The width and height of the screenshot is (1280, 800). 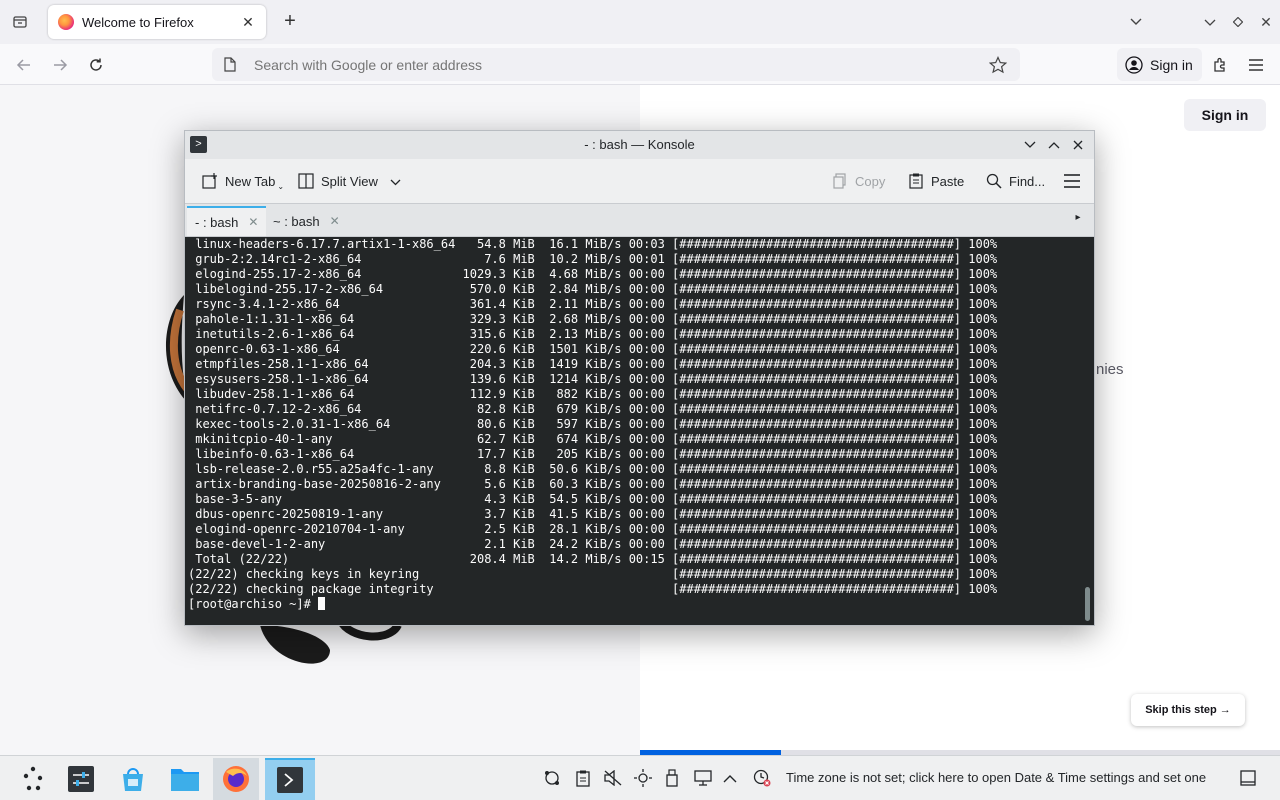 What do you see at coordinates (592, 604) in the screenshot?
I see `terminal-prompt: [root@archiso ~]#` at bounding box center [592, 604].